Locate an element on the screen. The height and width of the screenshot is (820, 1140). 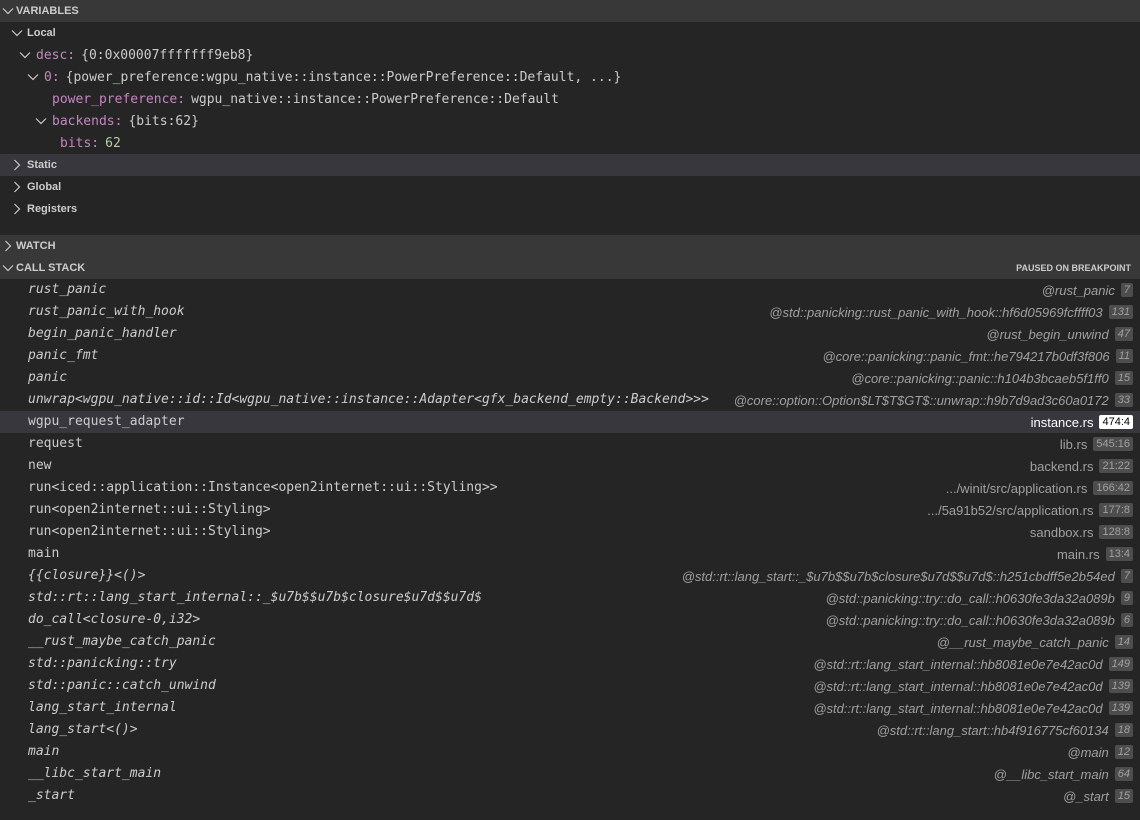
stack-frame-location: @__rust_maybe_catch_panic 14 is located at coordinates (1035, 642).